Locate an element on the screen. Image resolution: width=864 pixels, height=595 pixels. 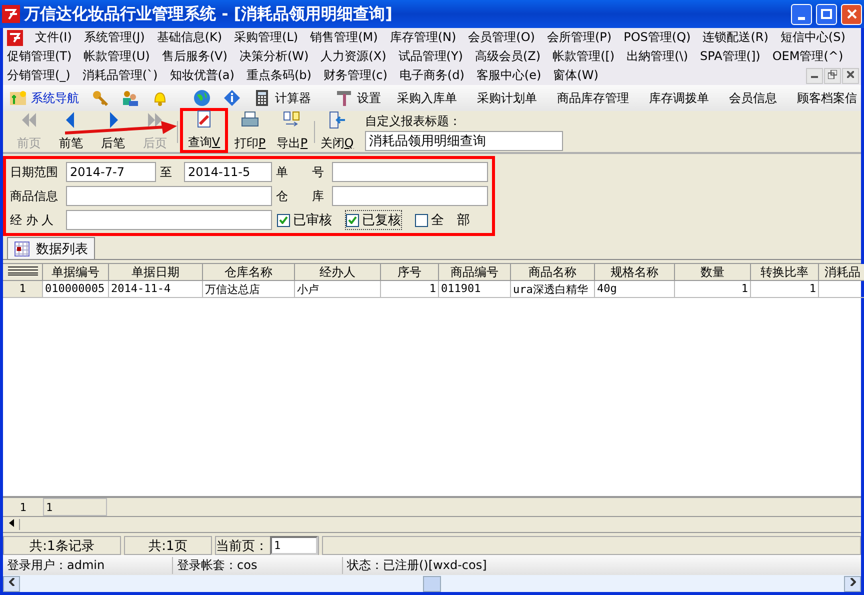
toolbar-button: 后笔 is located at coordinates (113, 131).